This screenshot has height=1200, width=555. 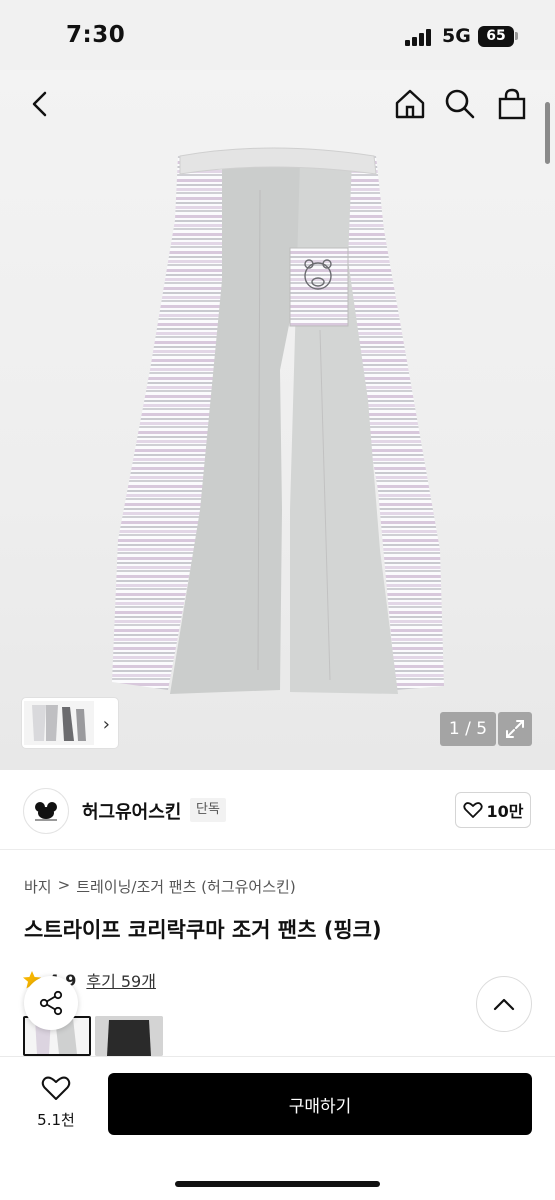 I want to click on cart-button, so click(x=512, y=104).